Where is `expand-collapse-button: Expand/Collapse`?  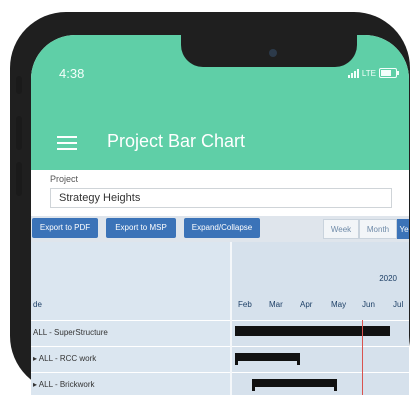
expand-collapse-button: Expand/Collapse is located at coordinates (222, 228).